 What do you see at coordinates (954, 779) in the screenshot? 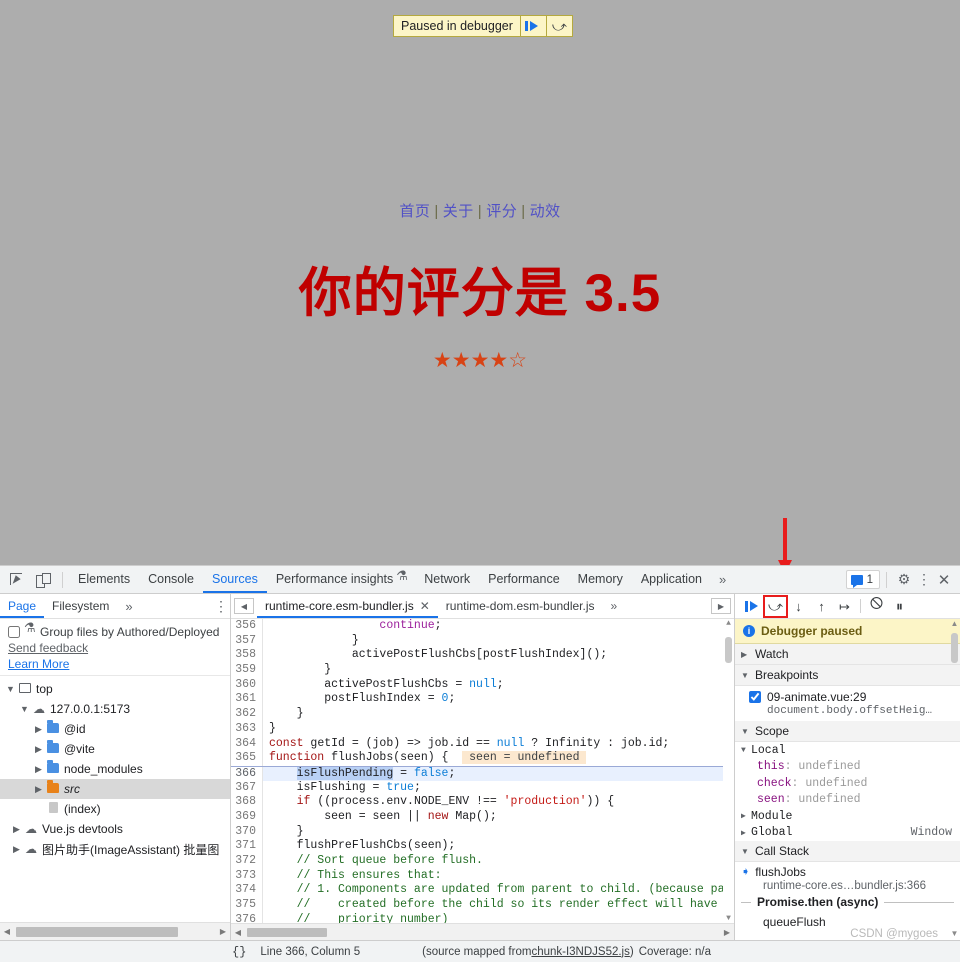
I see `debugger-vertical-scrollbar: ▲ ▼` at bounding box center [954, 779].